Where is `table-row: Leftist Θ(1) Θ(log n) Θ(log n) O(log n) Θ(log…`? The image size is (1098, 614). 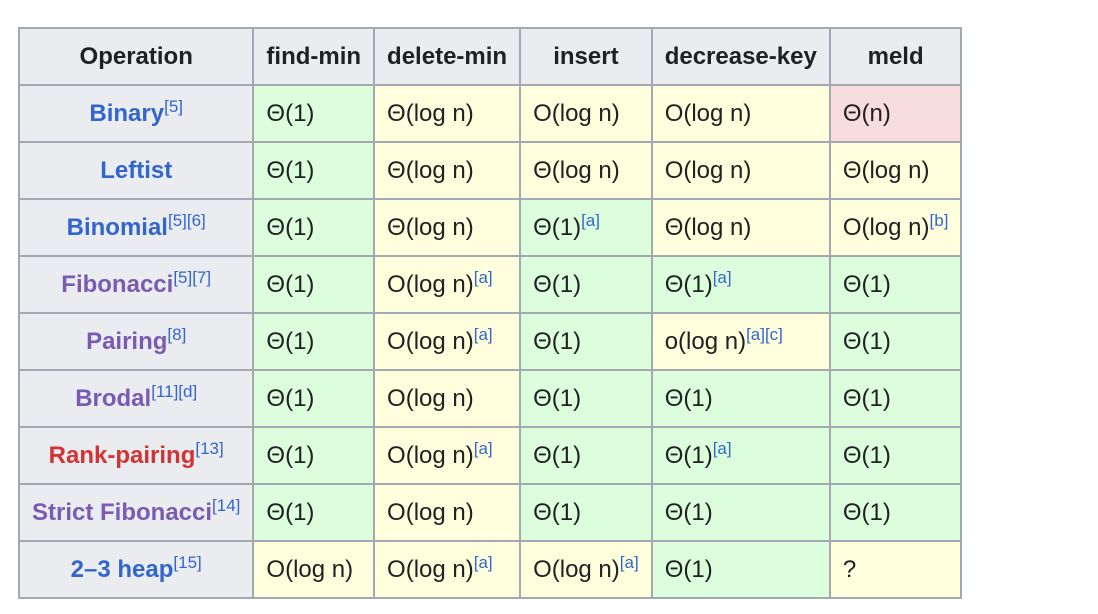 table-row: Leftist Θ(1) Θ(log n) Θ(log n) O(log n) Θ(log… is located at coordinates (490, 170).